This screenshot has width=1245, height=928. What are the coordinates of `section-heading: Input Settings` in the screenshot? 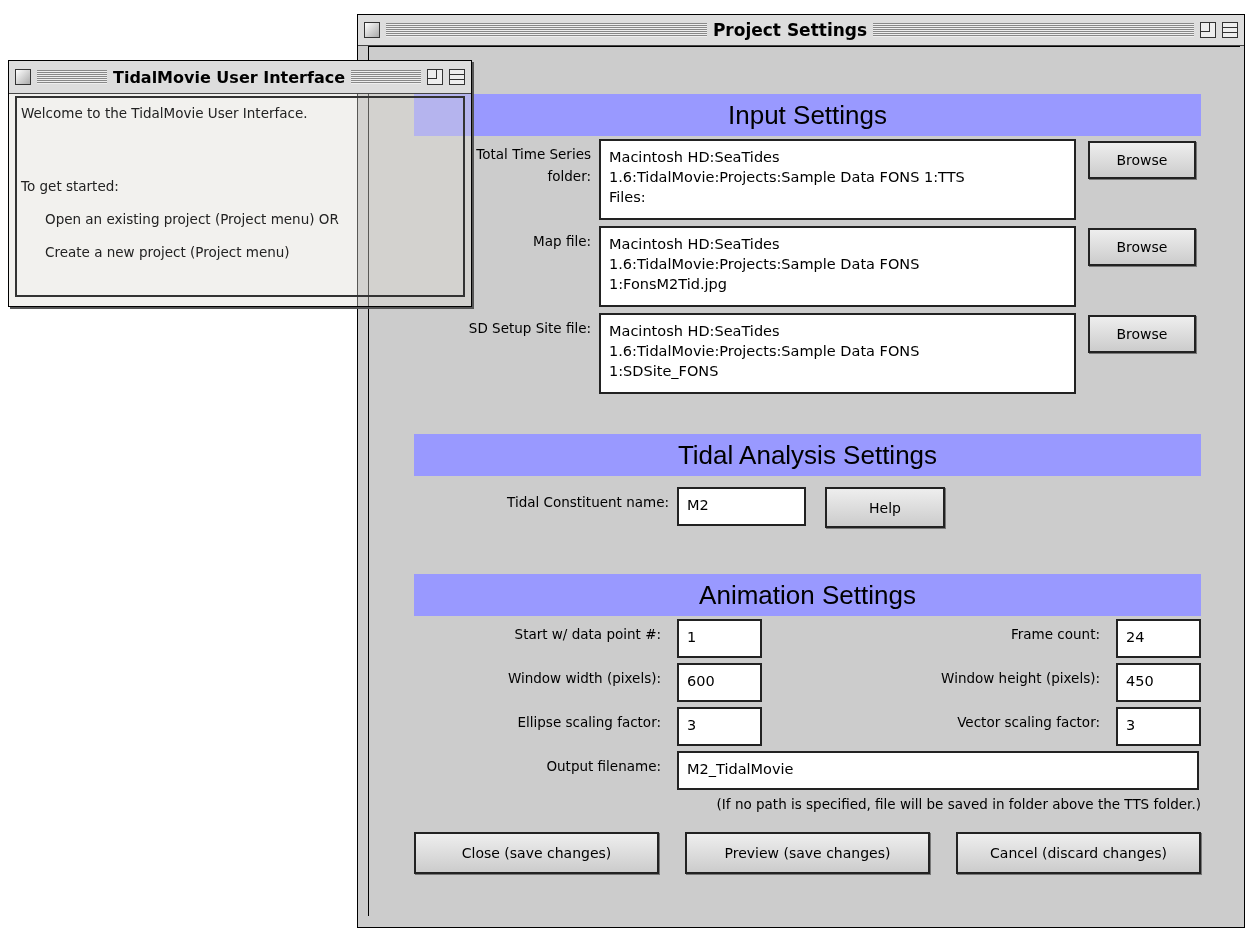 It's located at (807, 115).